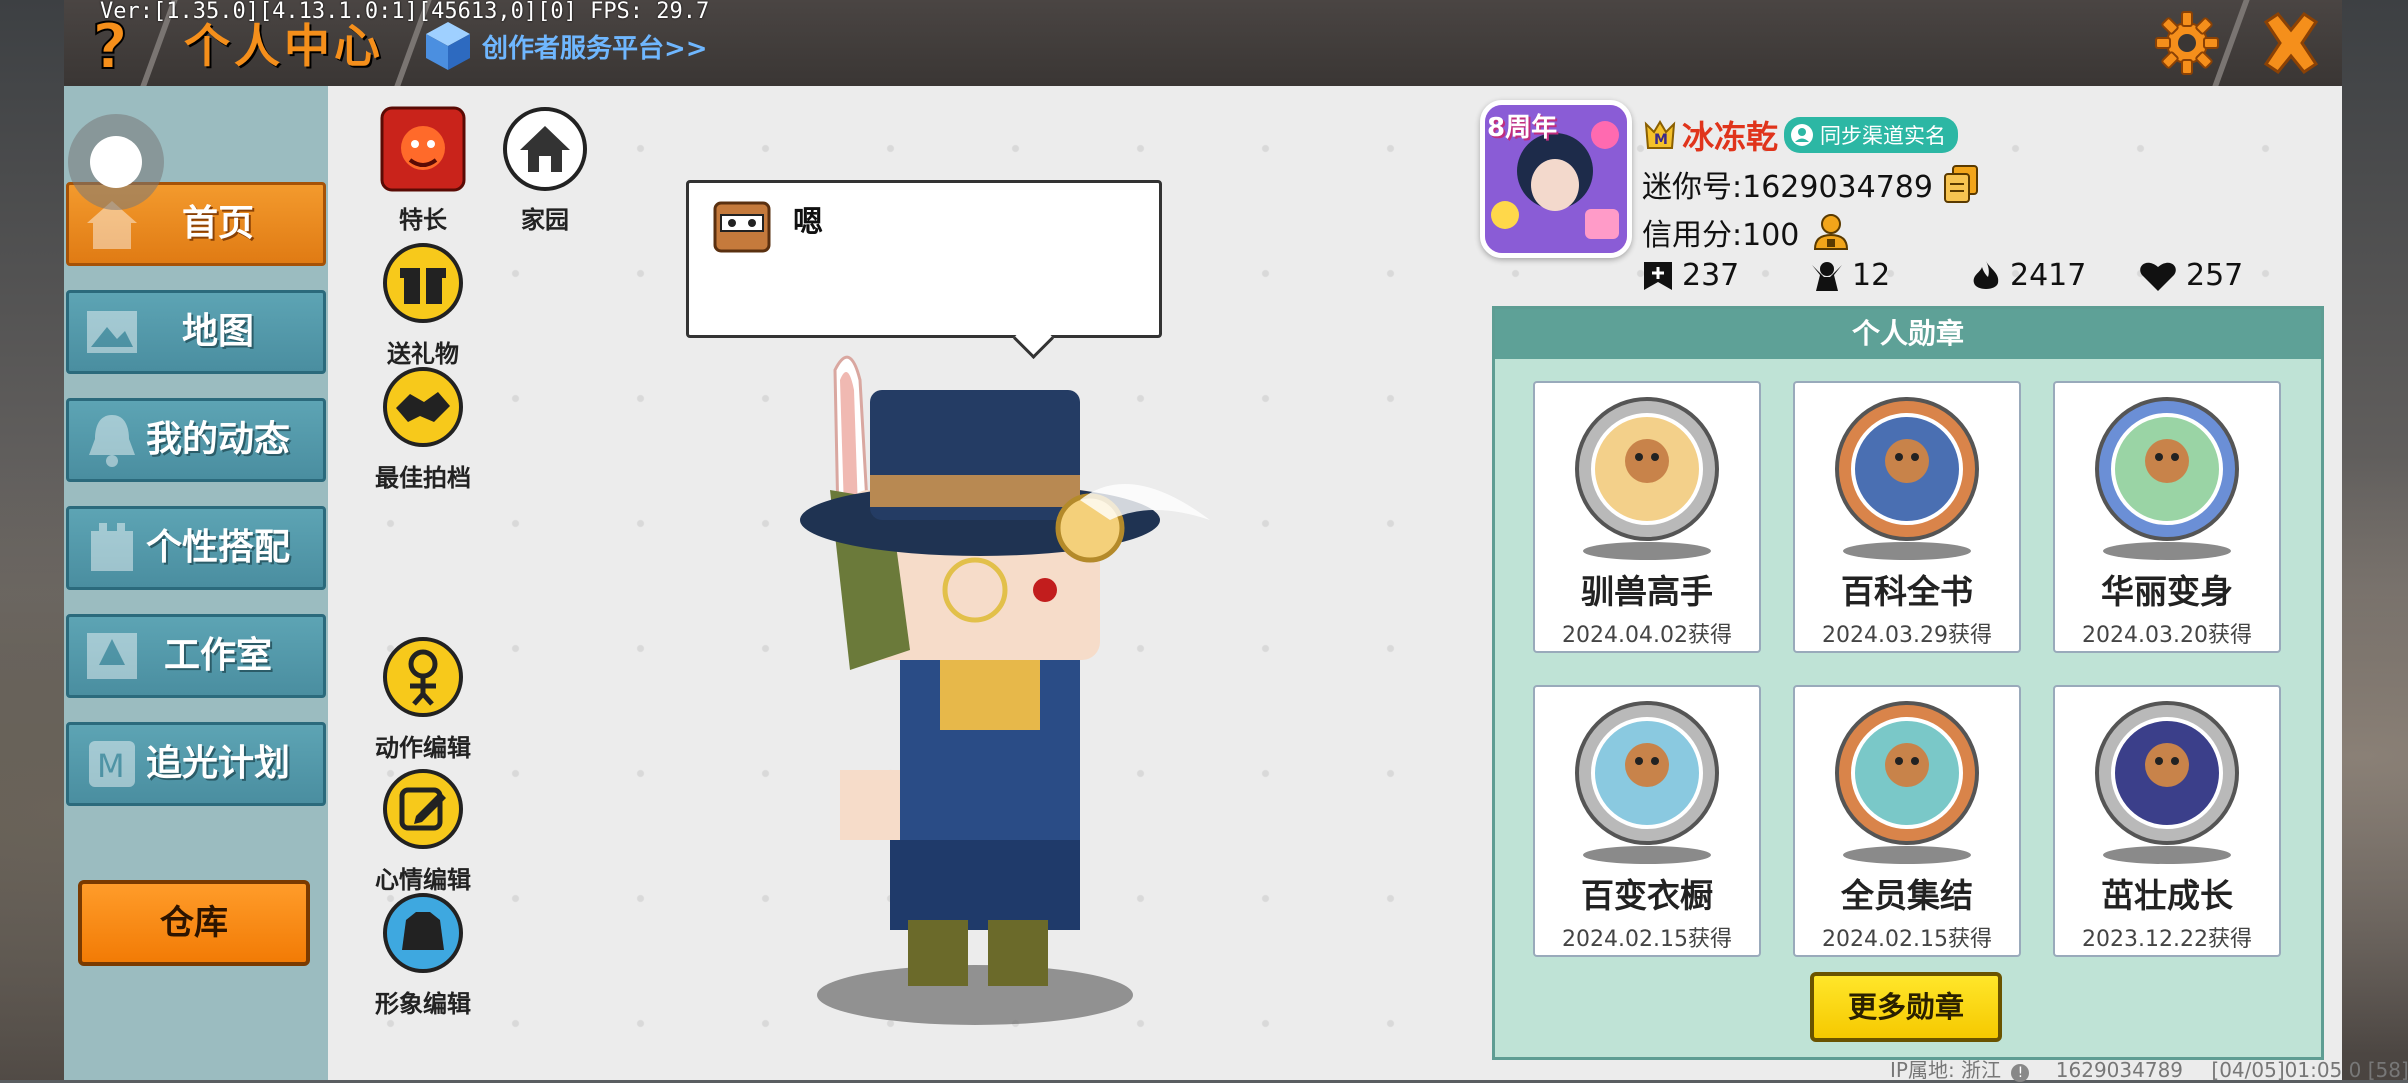 The width and height of the screenshot is (2408, 1083). I want to click on verified-user-icon, so click(1802, 135).